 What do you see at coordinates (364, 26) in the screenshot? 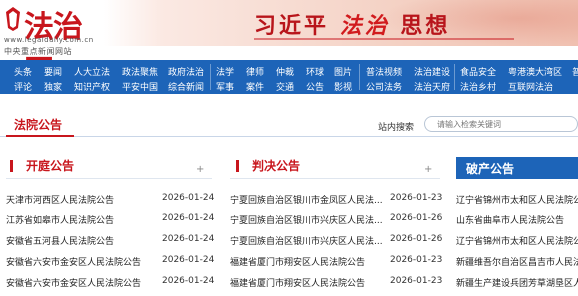
I see `banner-text-b: 法治` at bounding box center [364, 26].